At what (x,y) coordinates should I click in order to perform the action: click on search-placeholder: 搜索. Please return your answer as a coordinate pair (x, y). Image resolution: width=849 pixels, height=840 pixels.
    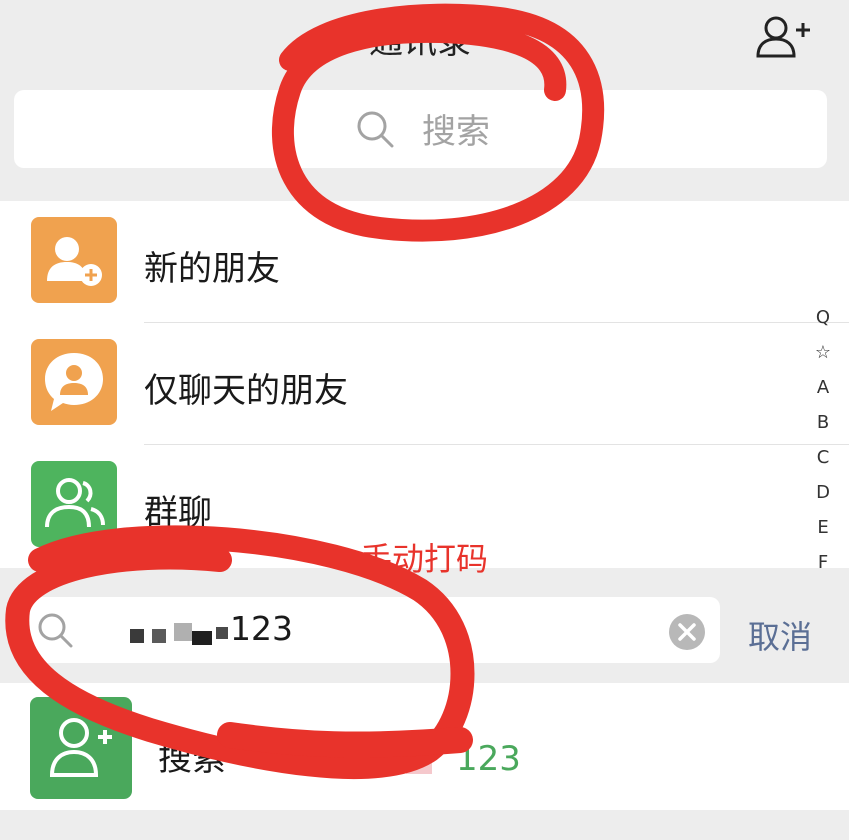
    Looking at the image, I should click on (456, 132).